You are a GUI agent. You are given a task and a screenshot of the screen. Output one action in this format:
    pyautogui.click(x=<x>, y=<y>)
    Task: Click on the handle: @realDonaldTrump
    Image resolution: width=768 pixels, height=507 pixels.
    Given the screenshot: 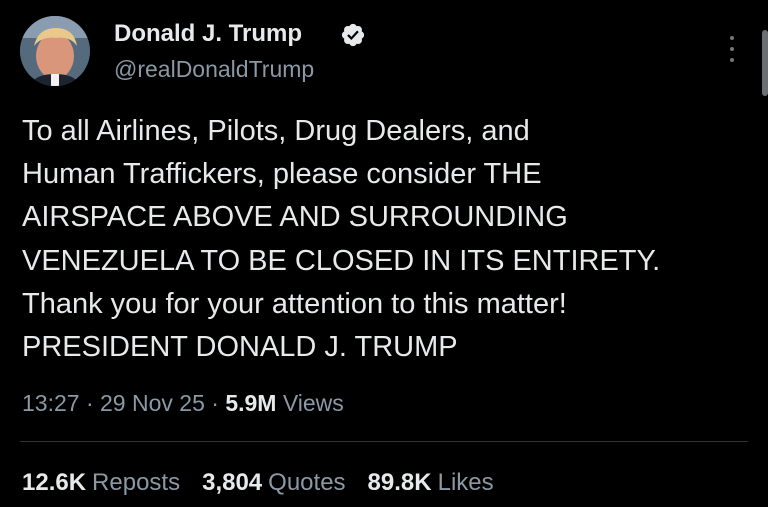 What is the action you would take?
    pyautogui.click(x=214, y=69)
    